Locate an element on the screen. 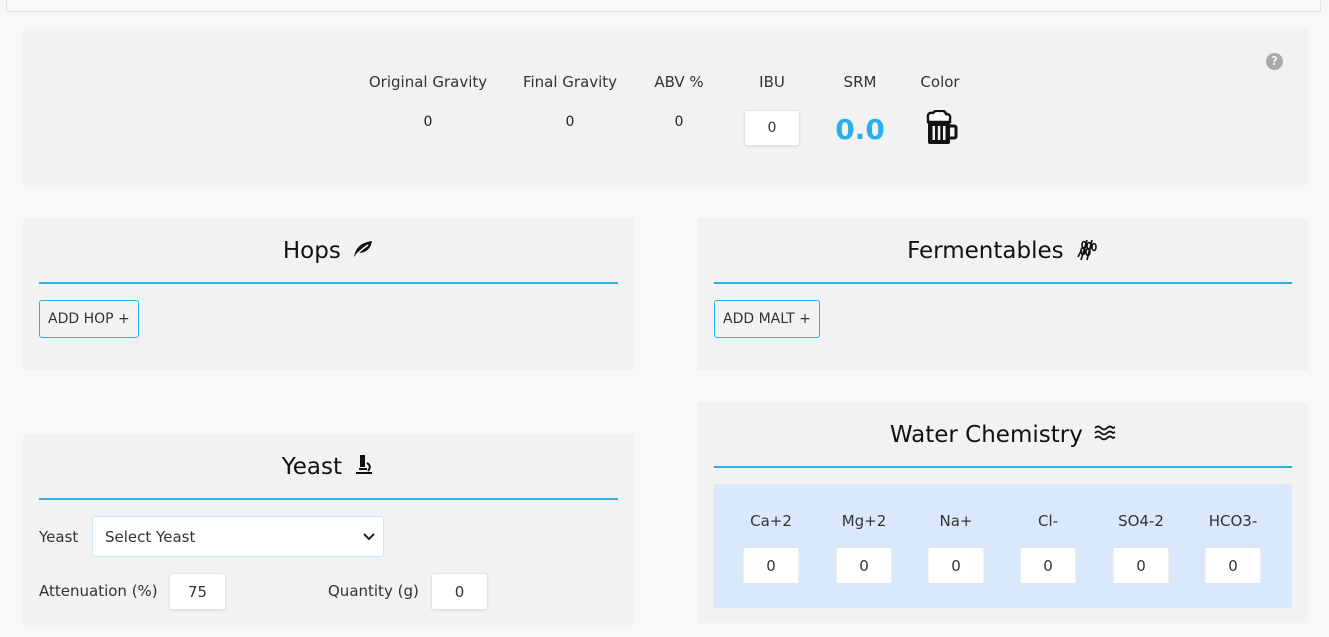  ion-label-cl: Cl- is located at coordinates (1048, 521).